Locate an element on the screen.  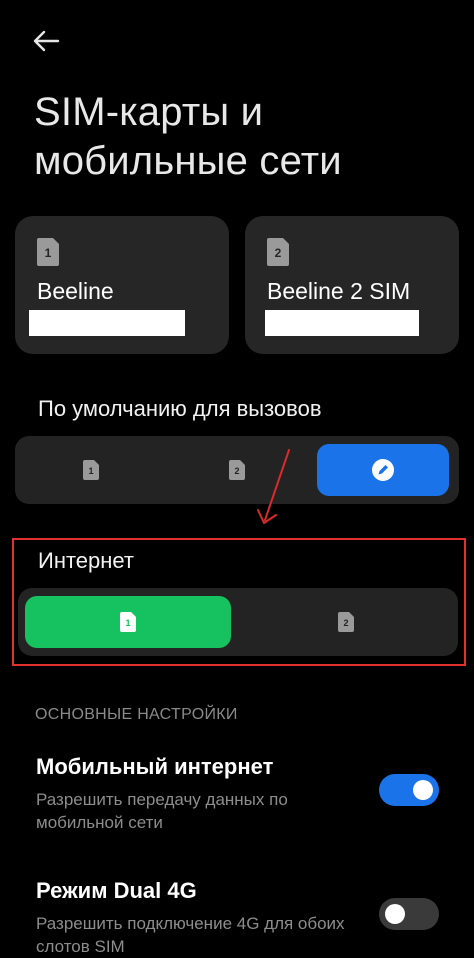
section-header: ОСНОВНЫЕ НАСТРОЙКИ is located at coordinates (136, 714).